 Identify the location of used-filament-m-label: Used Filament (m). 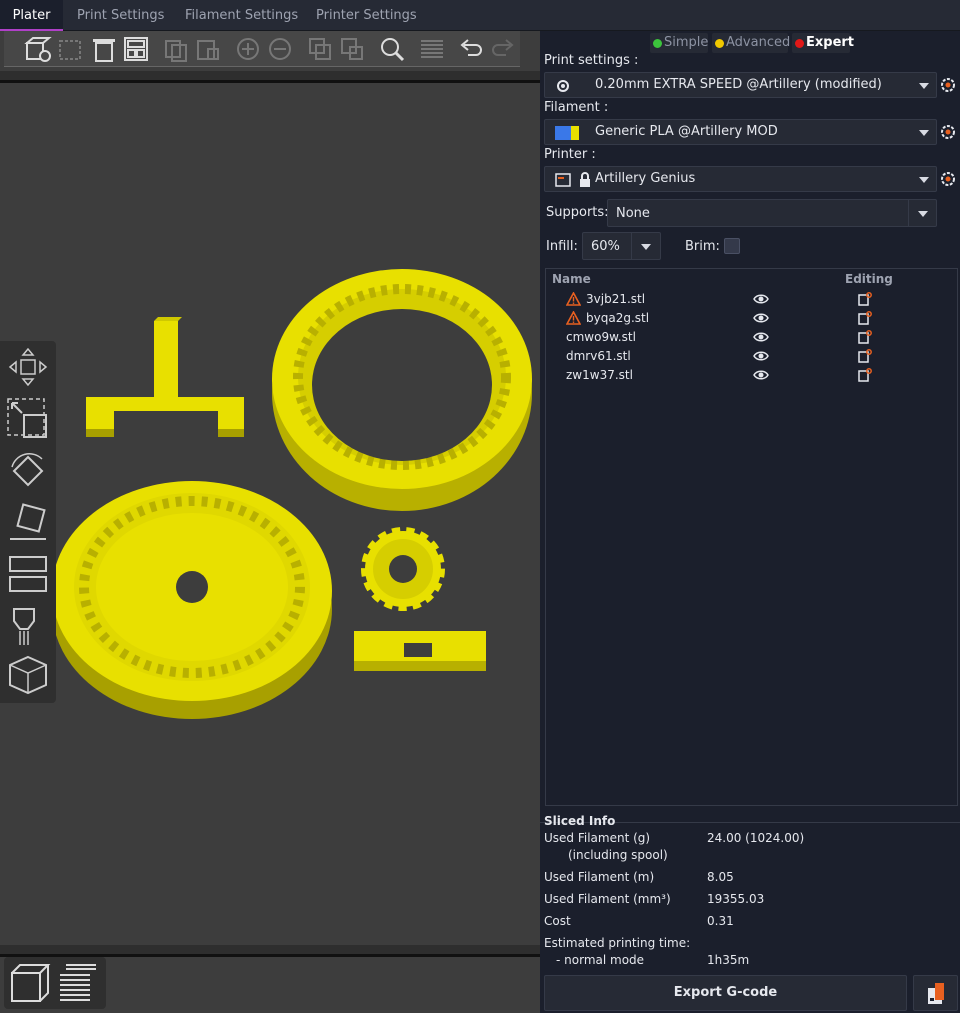
(599, 877).